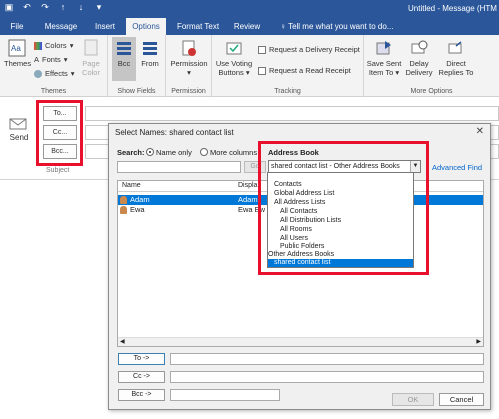 The height and width of the screenshot is (419, 499). I want to click on title-bar: ▣ ↶ ↷ ↑ ↓ ▾ Untitled - Message (HTM, so click(249, 9).